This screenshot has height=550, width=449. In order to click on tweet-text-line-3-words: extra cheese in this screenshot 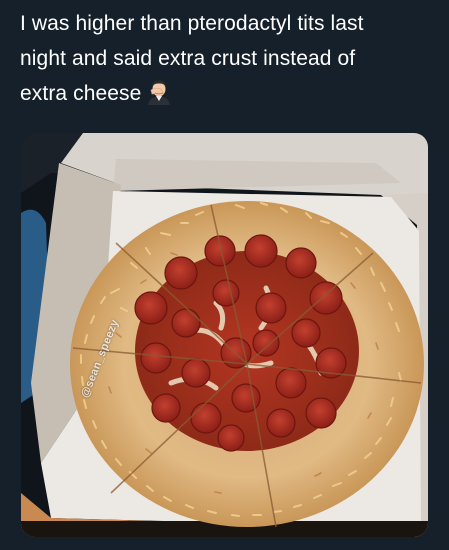, I will do `click(81, 93)`.